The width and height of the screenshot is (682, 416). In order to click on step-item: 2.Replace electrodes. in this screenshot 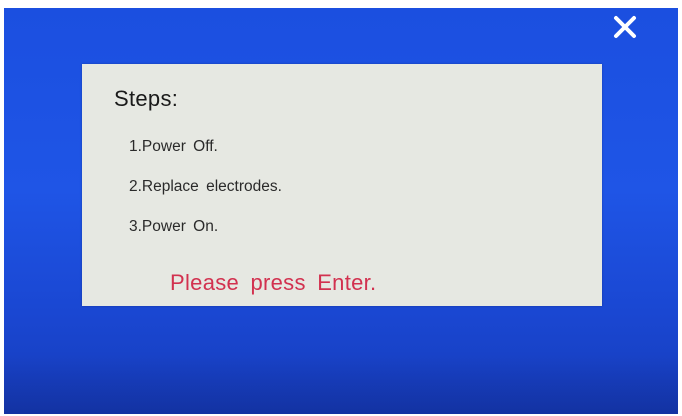, I will do `click(205, 186)`.